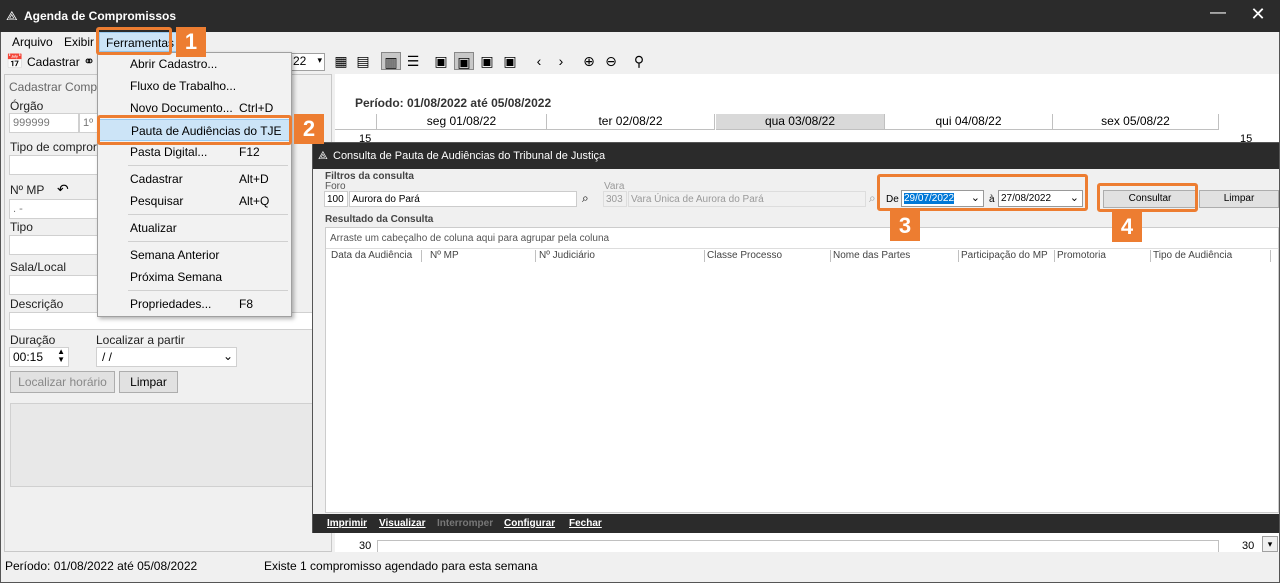 The image size is (1280, 583). What do you see at coordinates (1270, 544) in the screenshot?
I see `scroll-down-icon: ▾` at bounding box center [1270, 544].